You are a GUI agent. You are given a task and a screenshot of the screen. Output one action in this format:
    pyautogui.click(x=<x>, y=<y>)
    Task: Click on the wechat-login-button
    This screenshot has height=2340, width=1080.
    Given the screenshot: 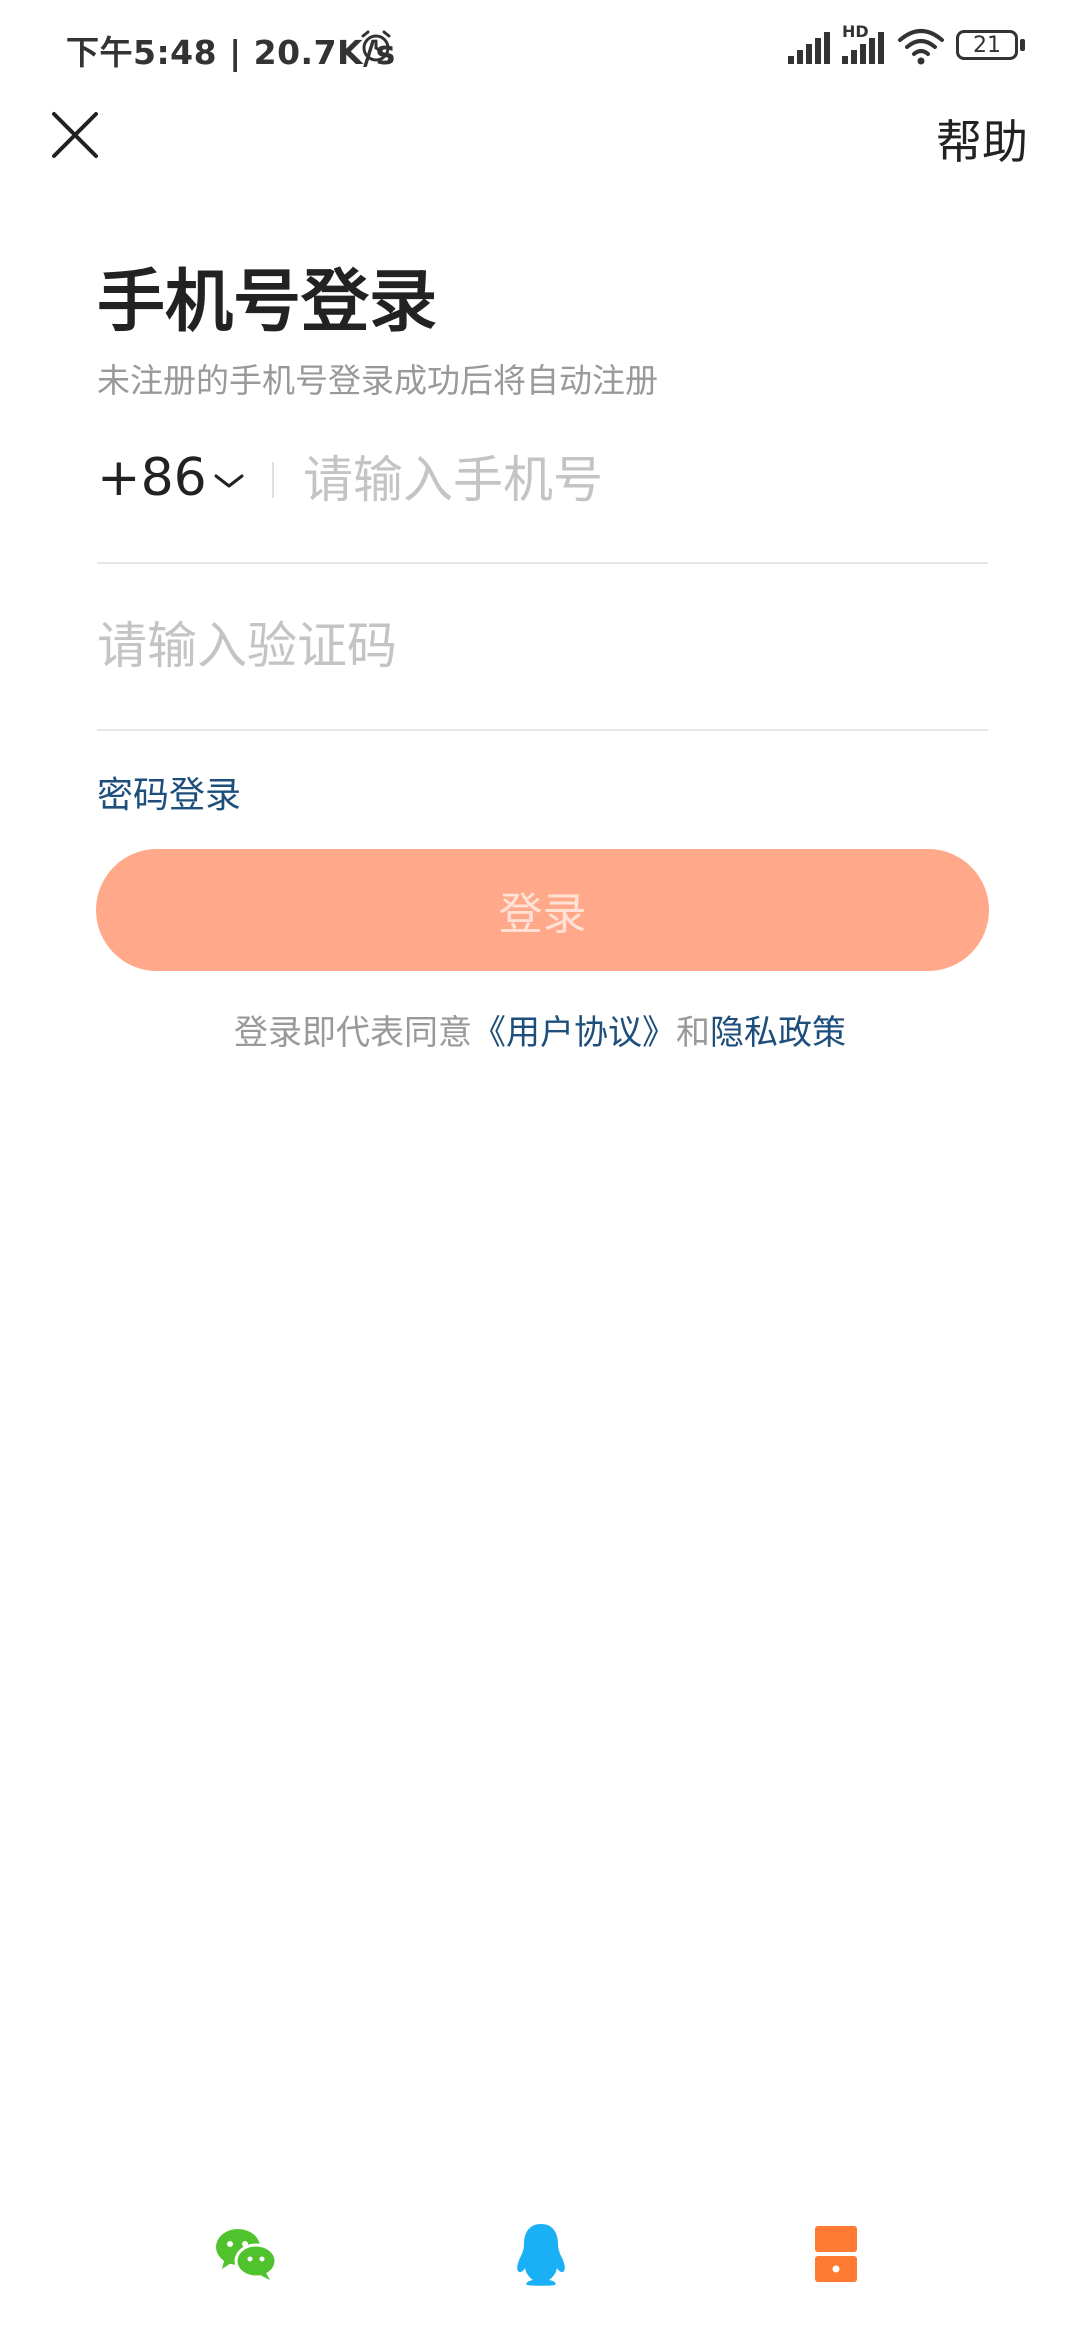 What is the action you would take?
    pyautogui.click(x=246, y=2254)
    